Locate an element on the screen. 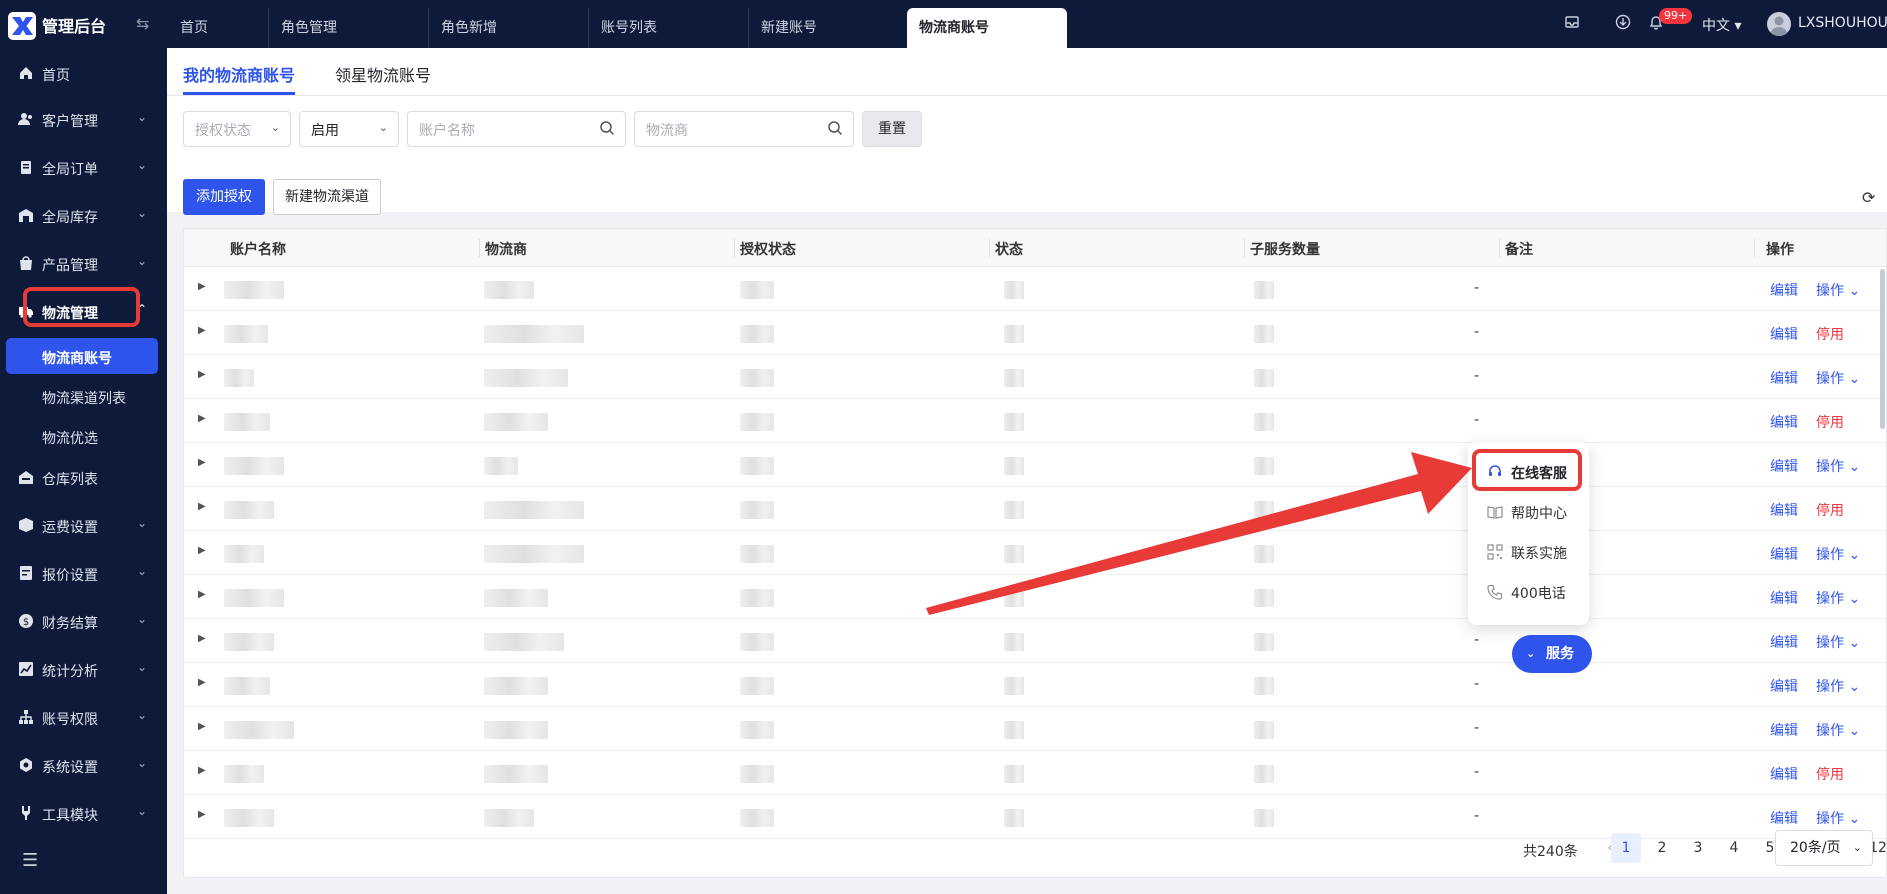  reset-button: 重置 is located at coordinates (892, 129).